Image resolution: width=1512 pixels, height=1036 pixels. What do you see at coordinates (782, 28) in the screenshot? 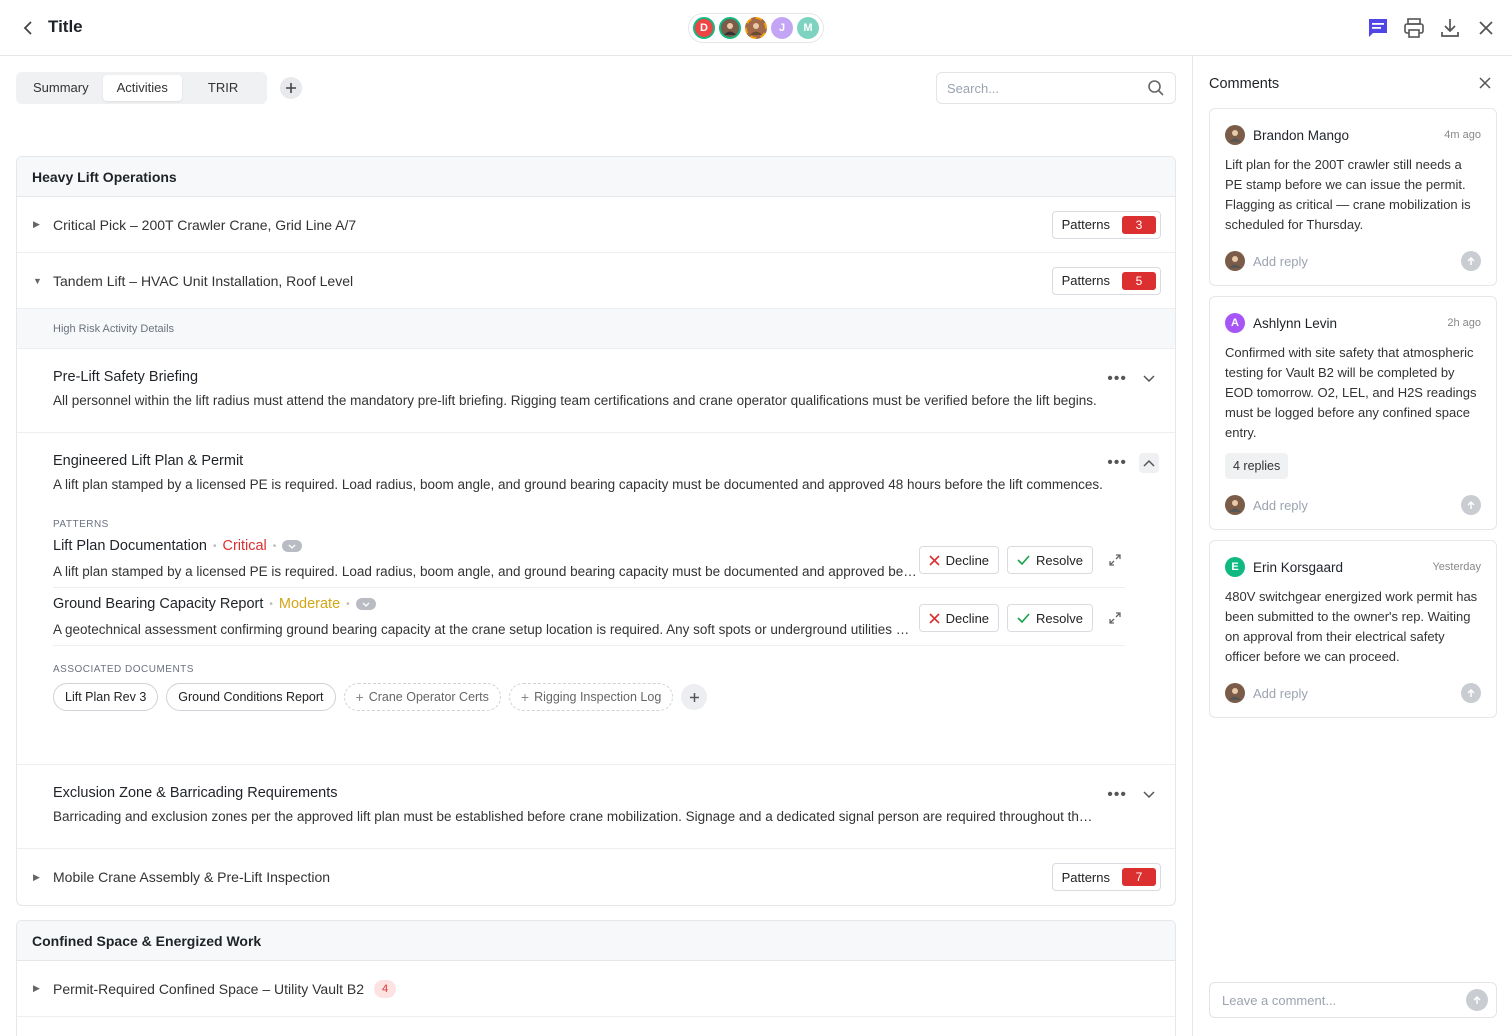
I see `avatar: J` at bounding box center [782, 28].